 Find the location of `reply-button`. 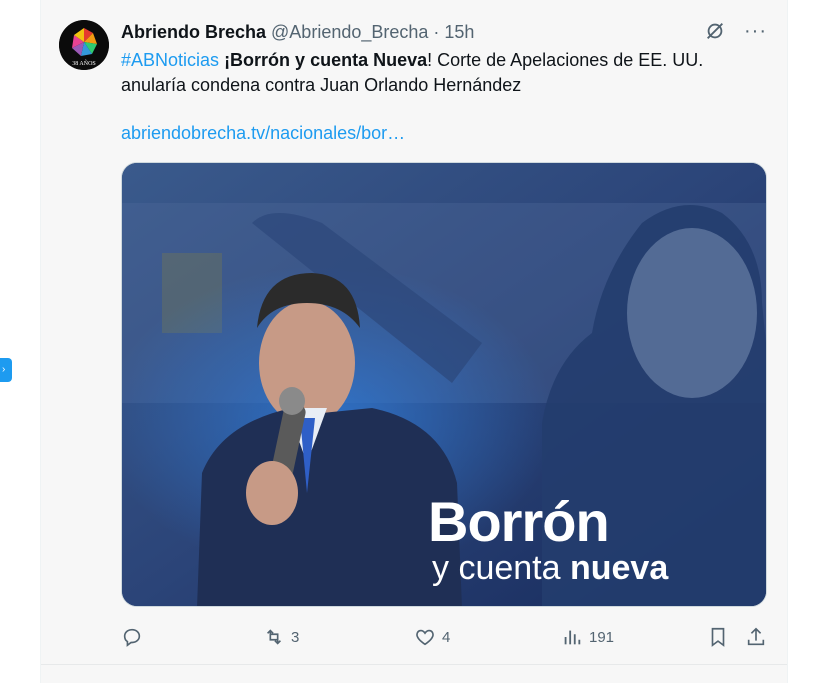

reply-button is located at coordinates (135, 637).